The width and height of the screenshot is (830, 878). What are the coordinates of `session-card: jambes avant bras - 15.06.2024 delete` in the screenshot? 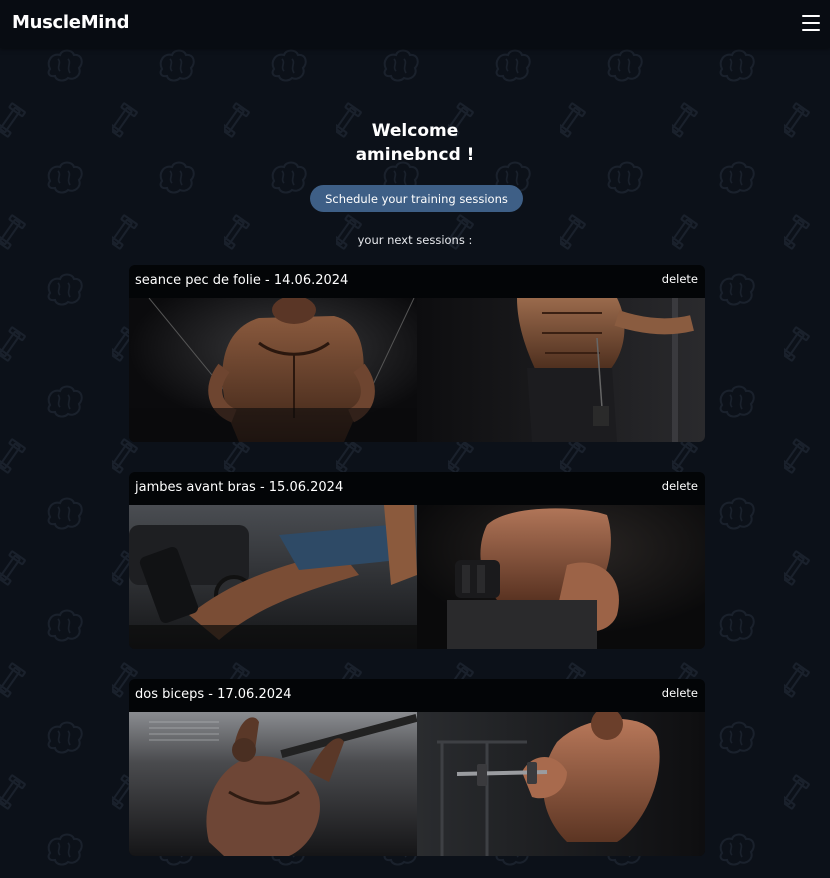 It's located at (417, 560).